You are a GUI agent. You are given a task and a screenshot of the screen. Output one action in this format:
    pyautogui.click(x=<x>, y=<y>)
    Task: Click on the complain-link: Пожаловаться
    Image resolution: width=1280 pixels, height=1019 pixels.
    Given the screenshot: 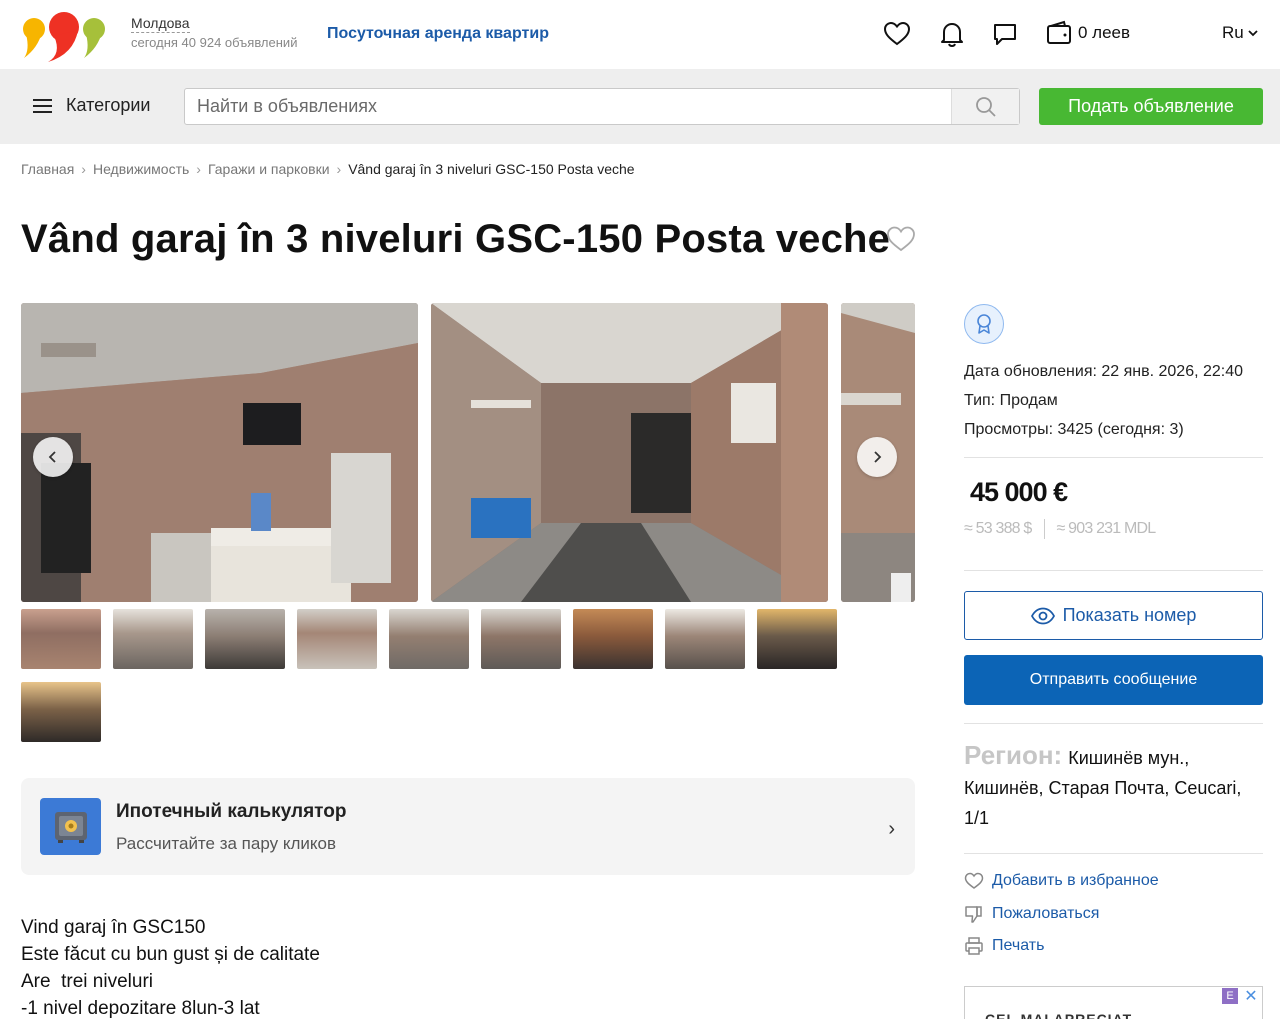 What is the action you would take?
    pyautogui.click(x=1031, y=914)
    